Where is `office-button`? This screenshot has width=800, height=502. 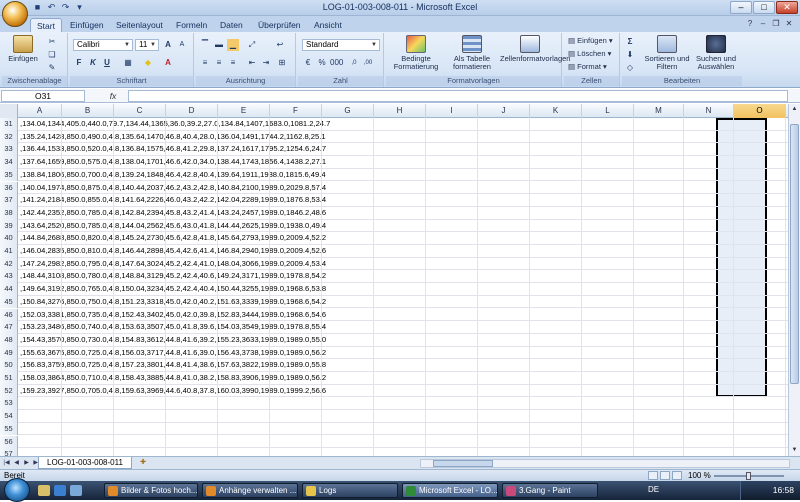
office-button is located at coordinates (15, 14).